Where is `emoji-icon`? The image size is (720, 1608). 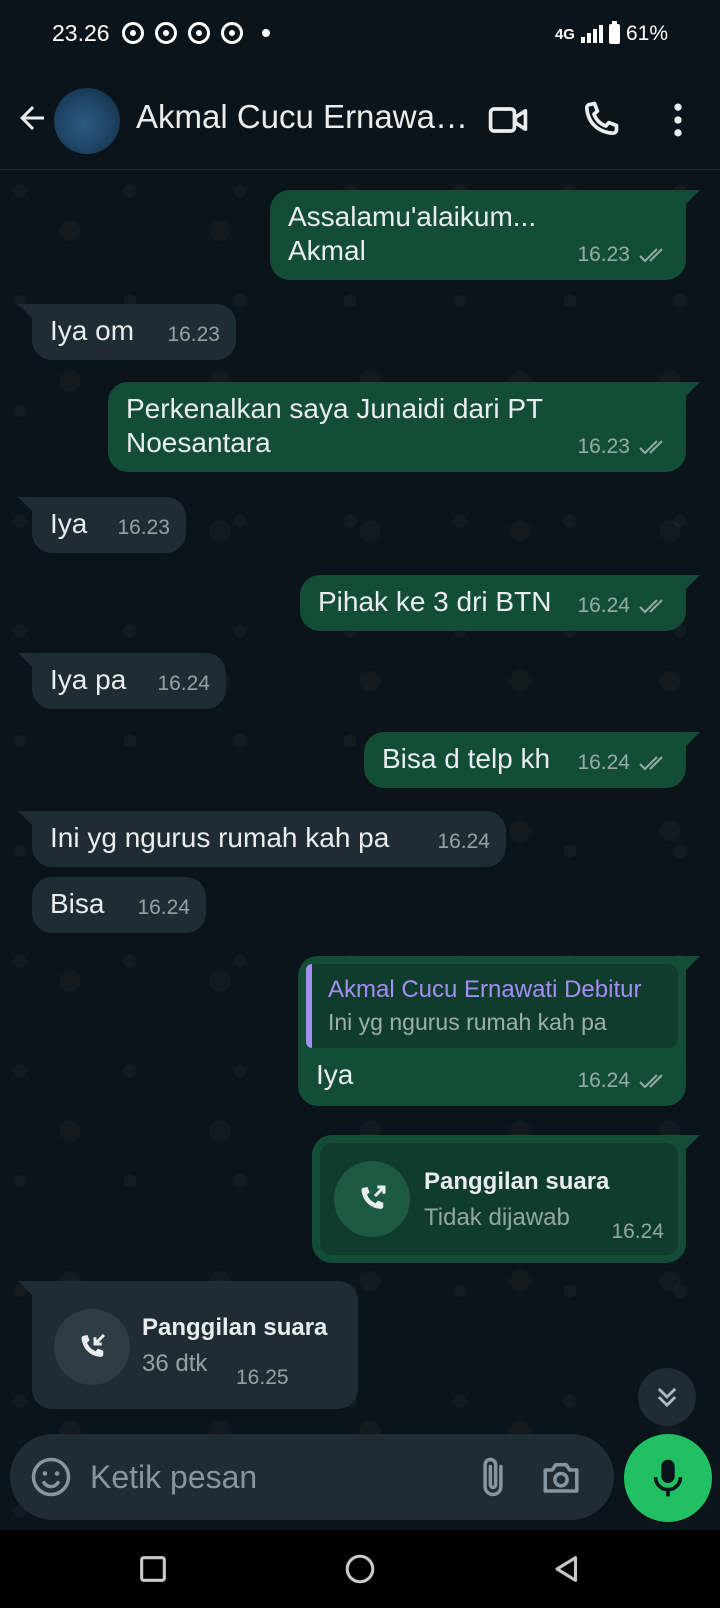
emoji-icon is located at coordinates (51, 1477).